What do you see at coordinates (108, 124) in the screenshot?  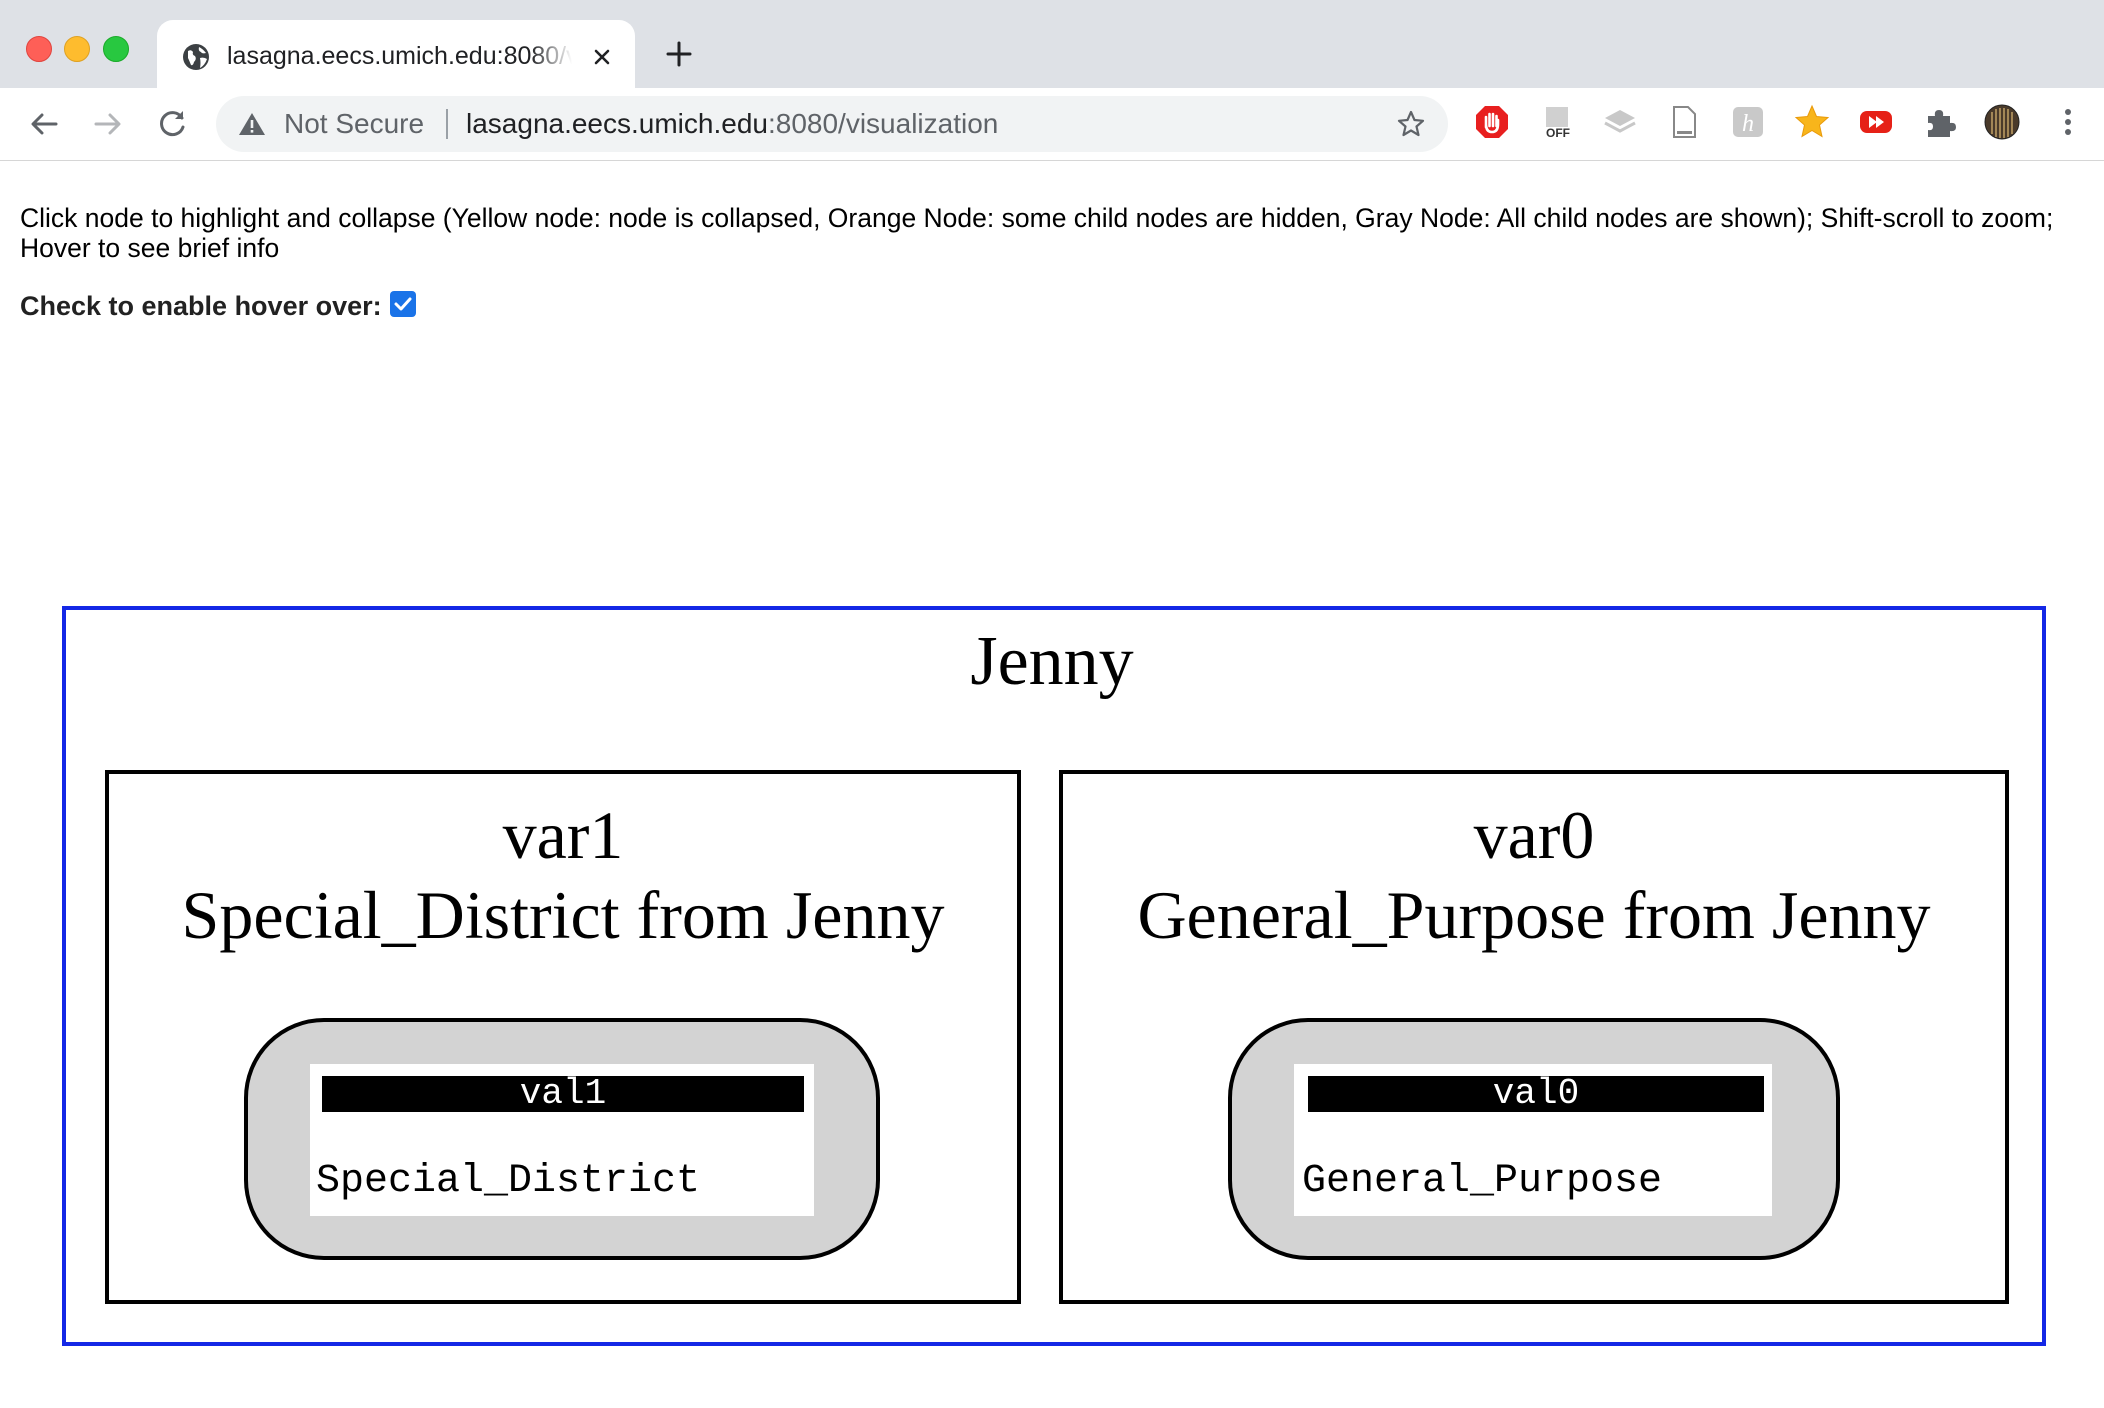 I see `forward-arrow-icon` at bounding box center [108, 124].